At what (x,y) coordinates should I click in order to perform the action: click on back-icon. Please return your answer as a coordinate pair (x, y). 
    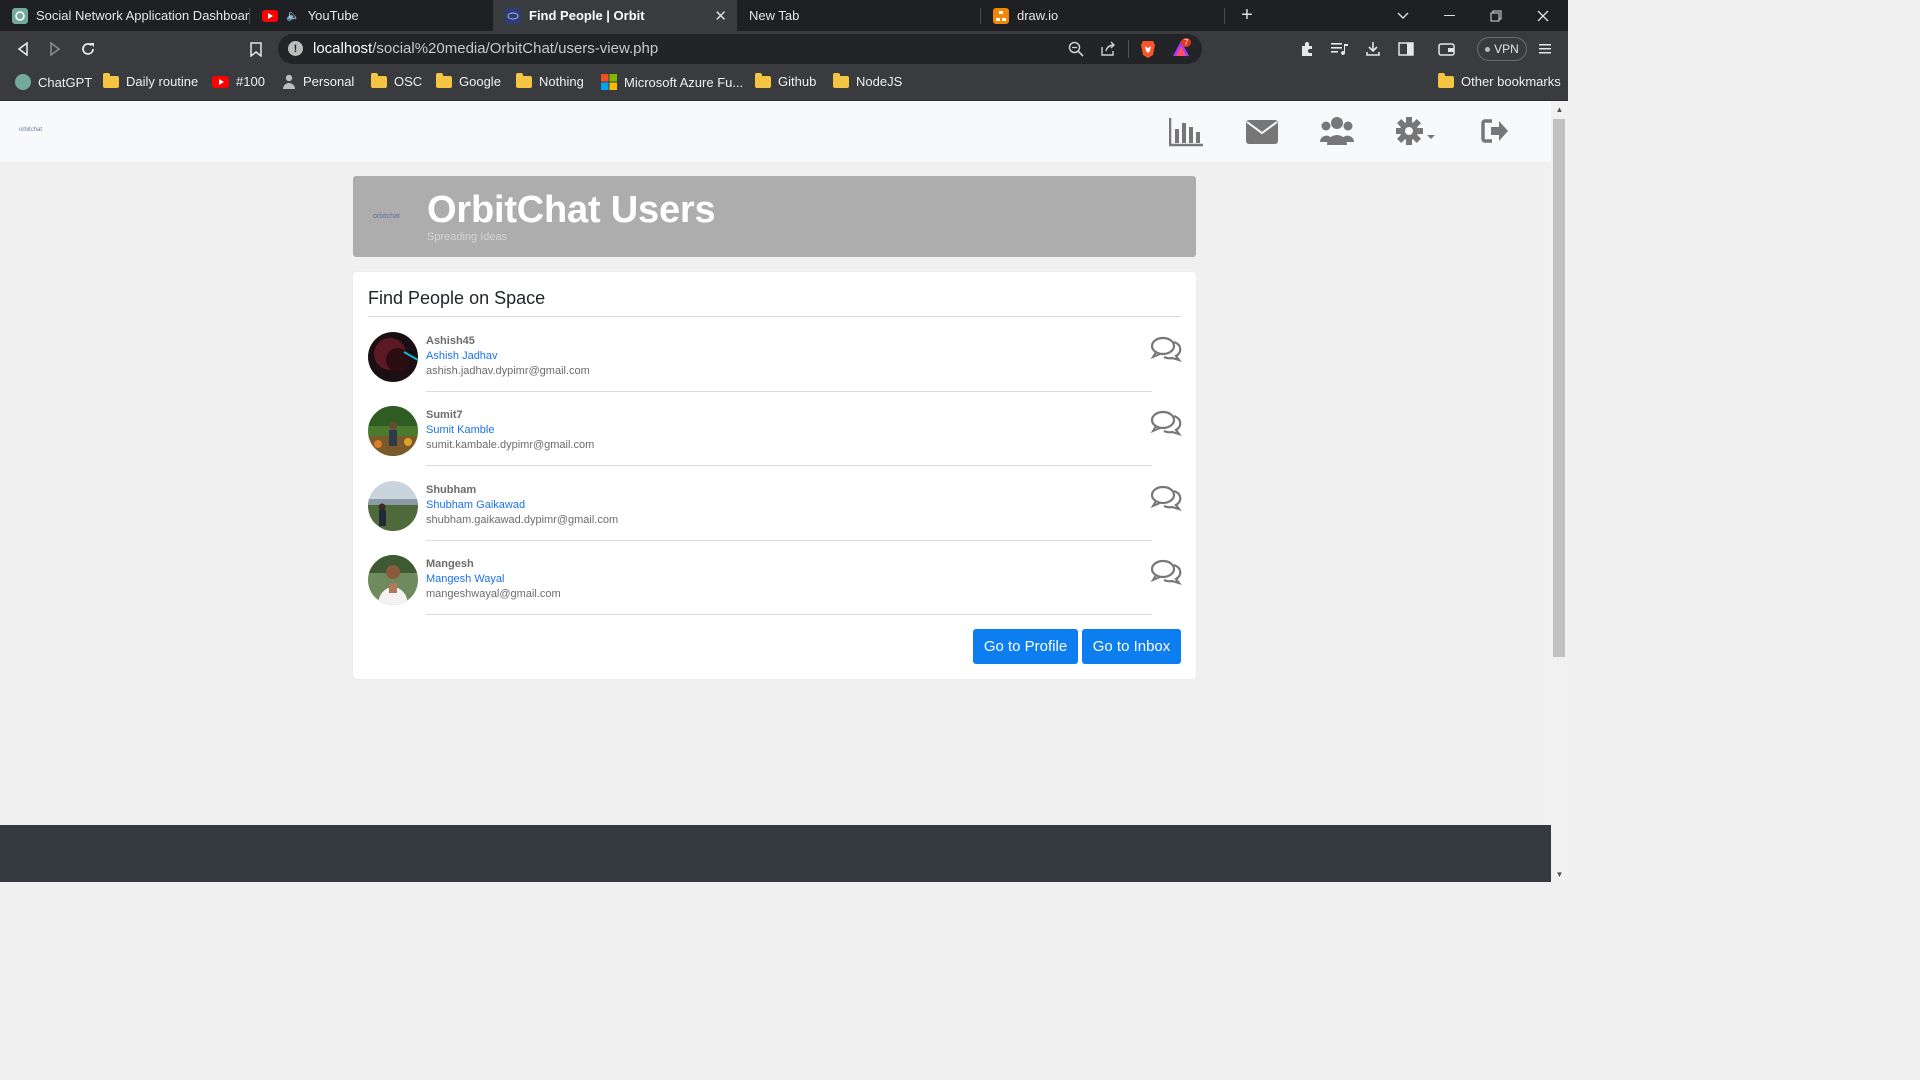
    Looking at the image, I should click on (23, 49).